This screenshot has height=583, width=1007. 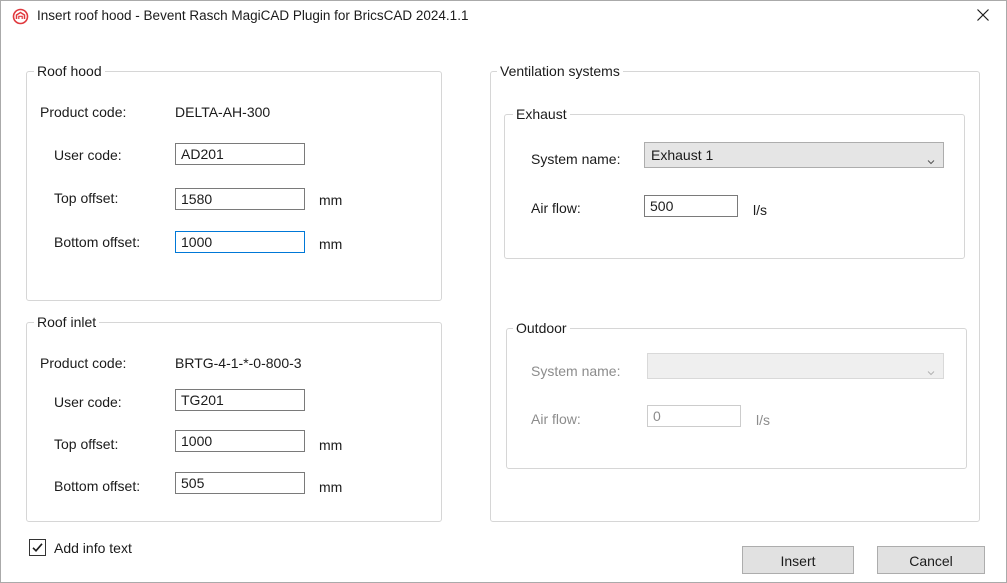 I want to click on roof-inlet-top-offset-unit: mm, so click(x=331, y=445).